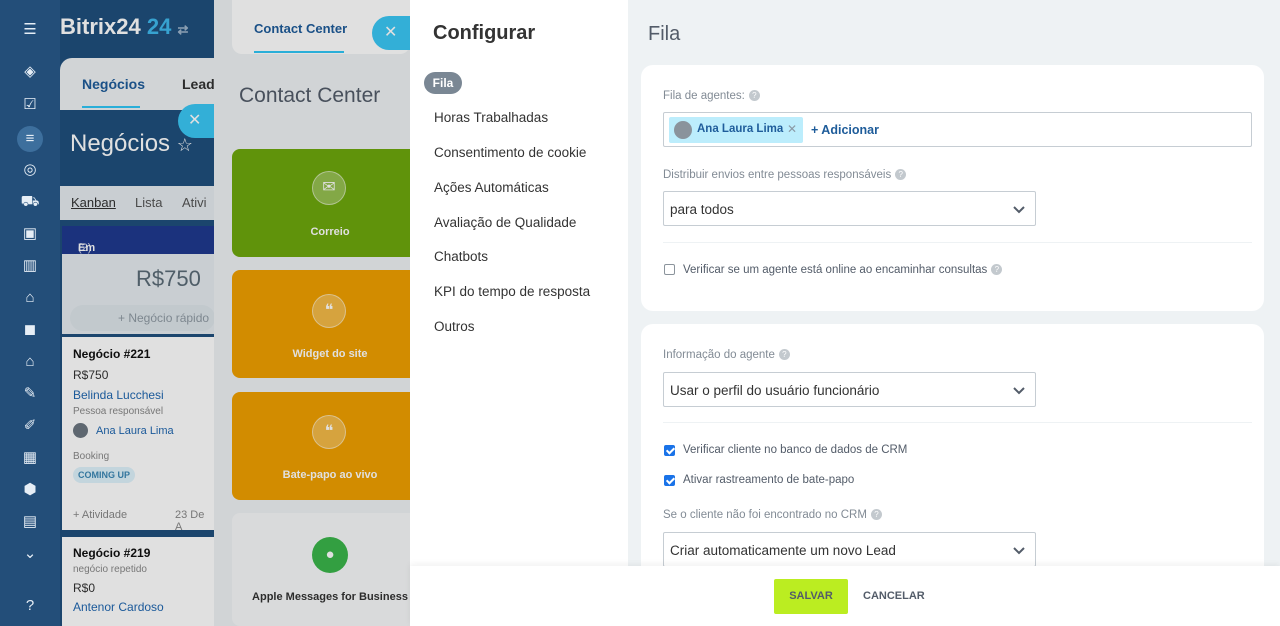  I want to click on hexagon-icon: ⬢, so click(30, 490).